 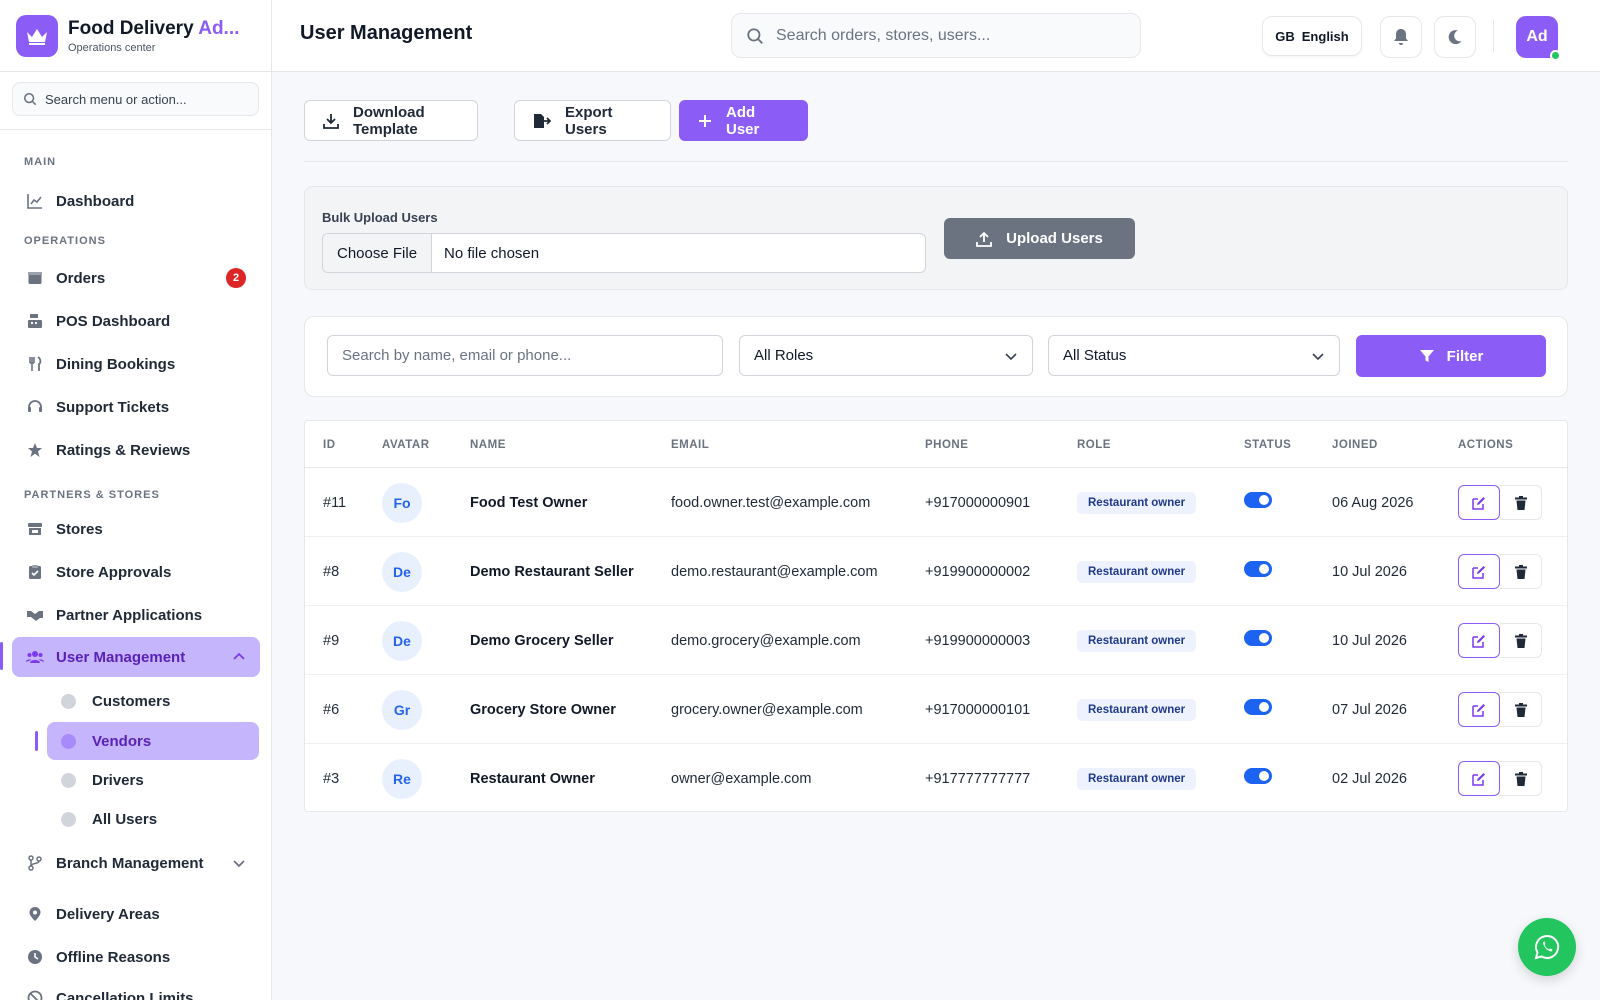 I want to click on filter-button: Filter, so click(x=1451, y=356).